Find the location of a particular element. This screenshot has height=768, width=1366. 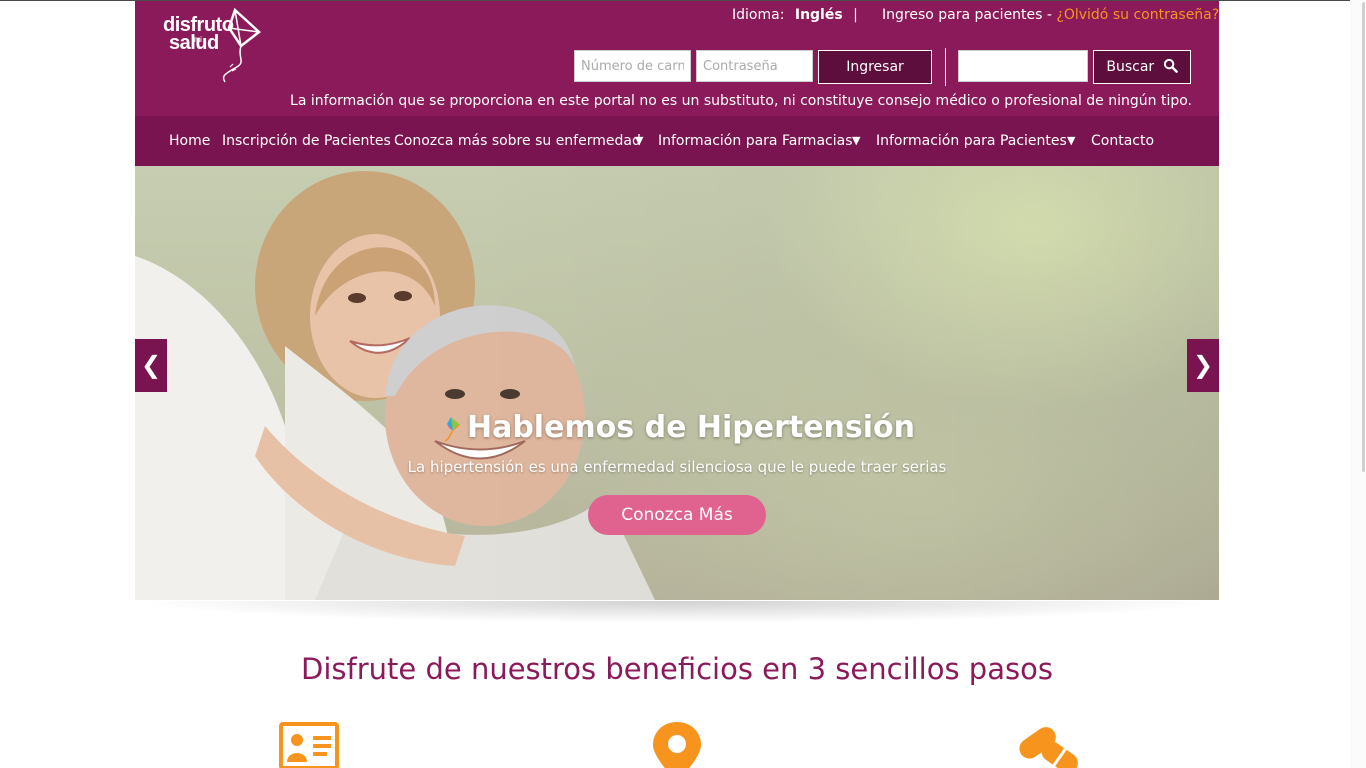

search-input is located at coordinates (1023, 66).